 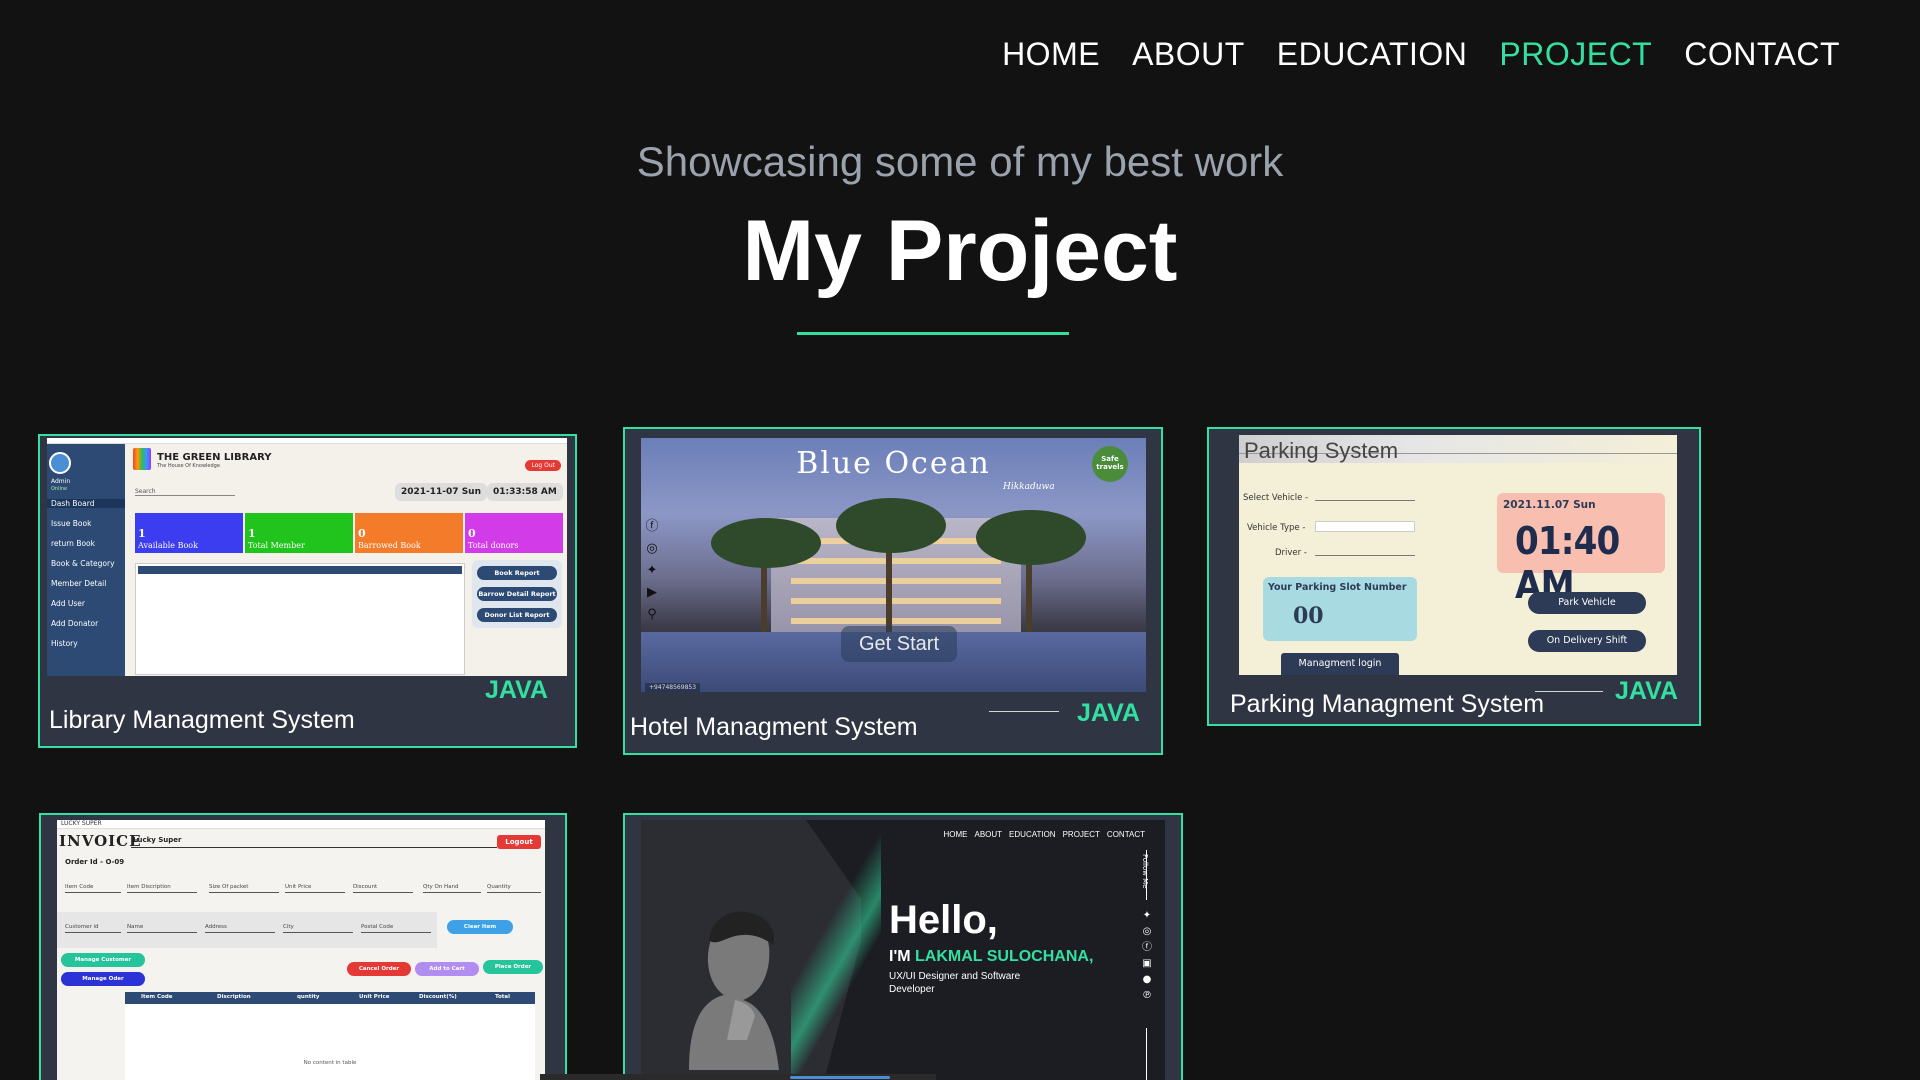 What do you see at coordinates (93, 928) in the screenshot?
I see `field-customer-id: Customer id` at bounding box center [93, 928].